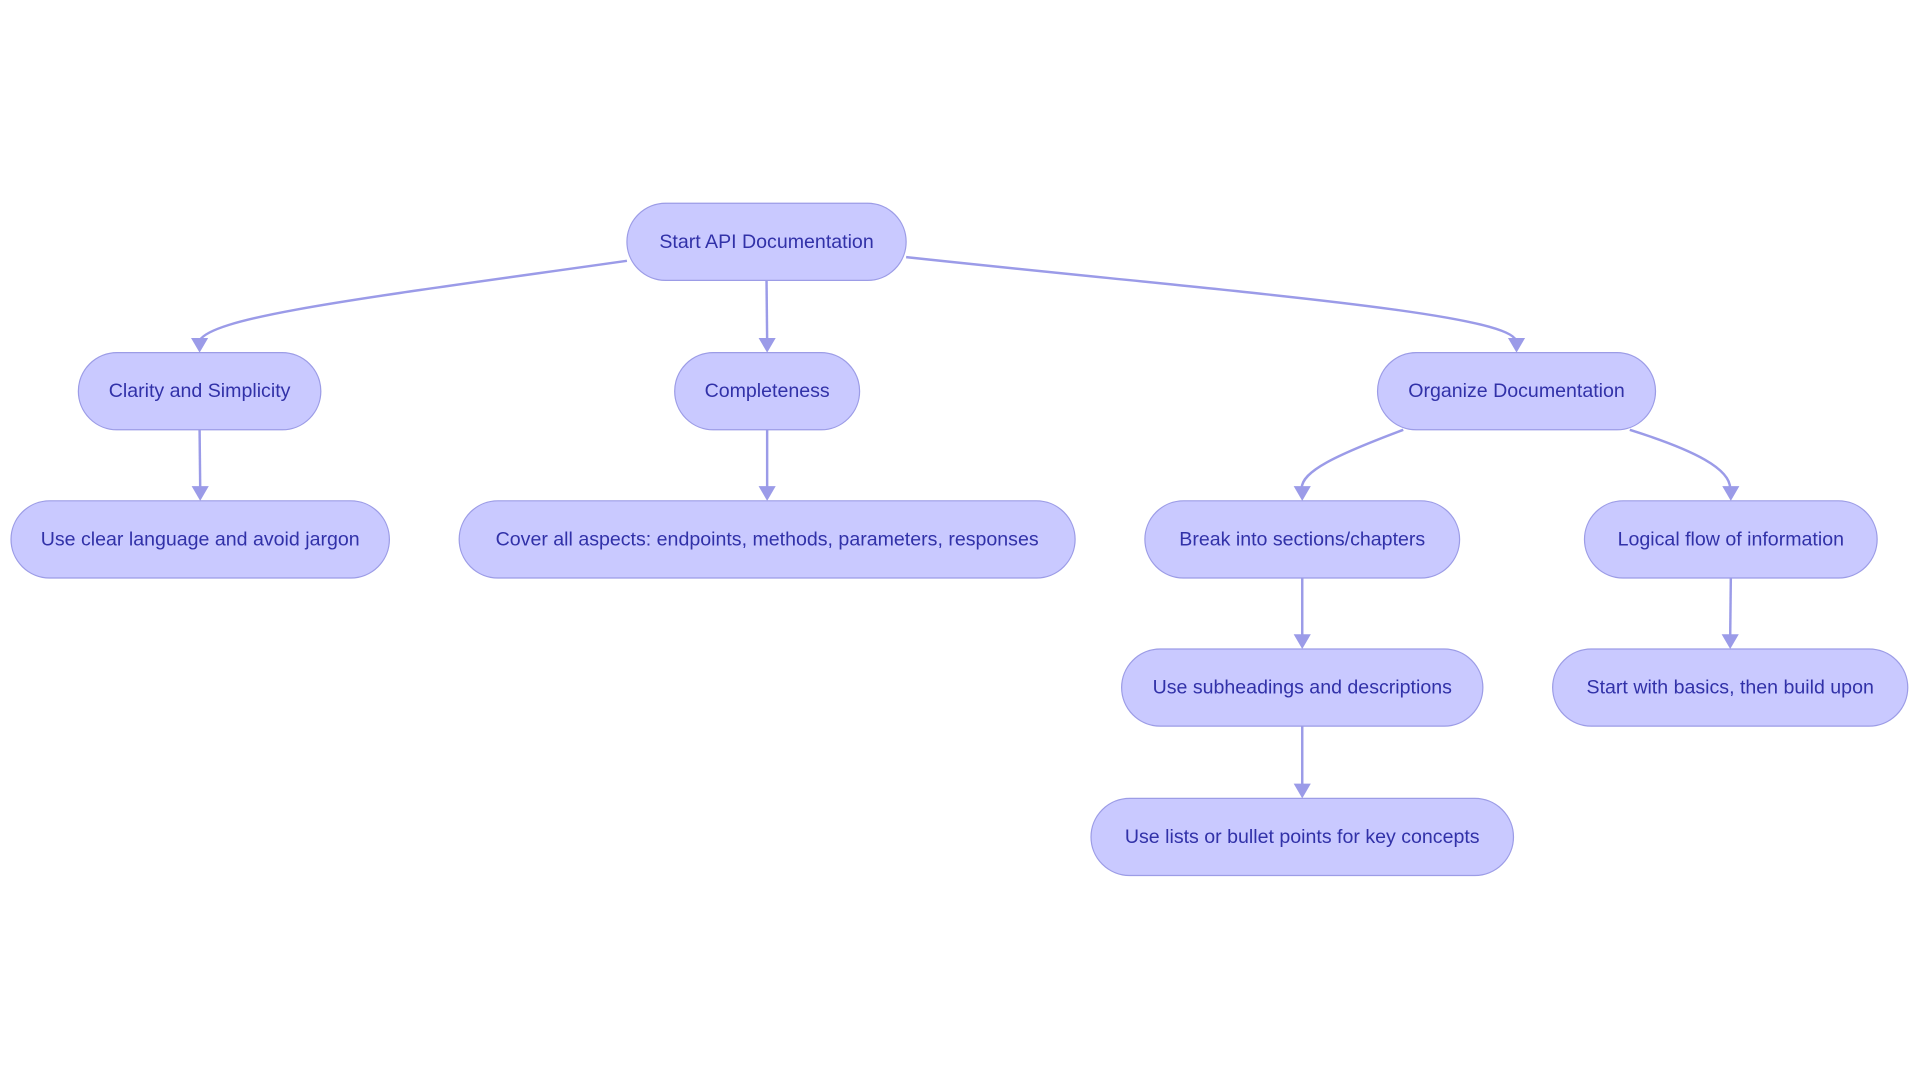 This screenshot has width=1920, height=1080. I want to click on node-label: Logical flow of information, so click(1731, 539).